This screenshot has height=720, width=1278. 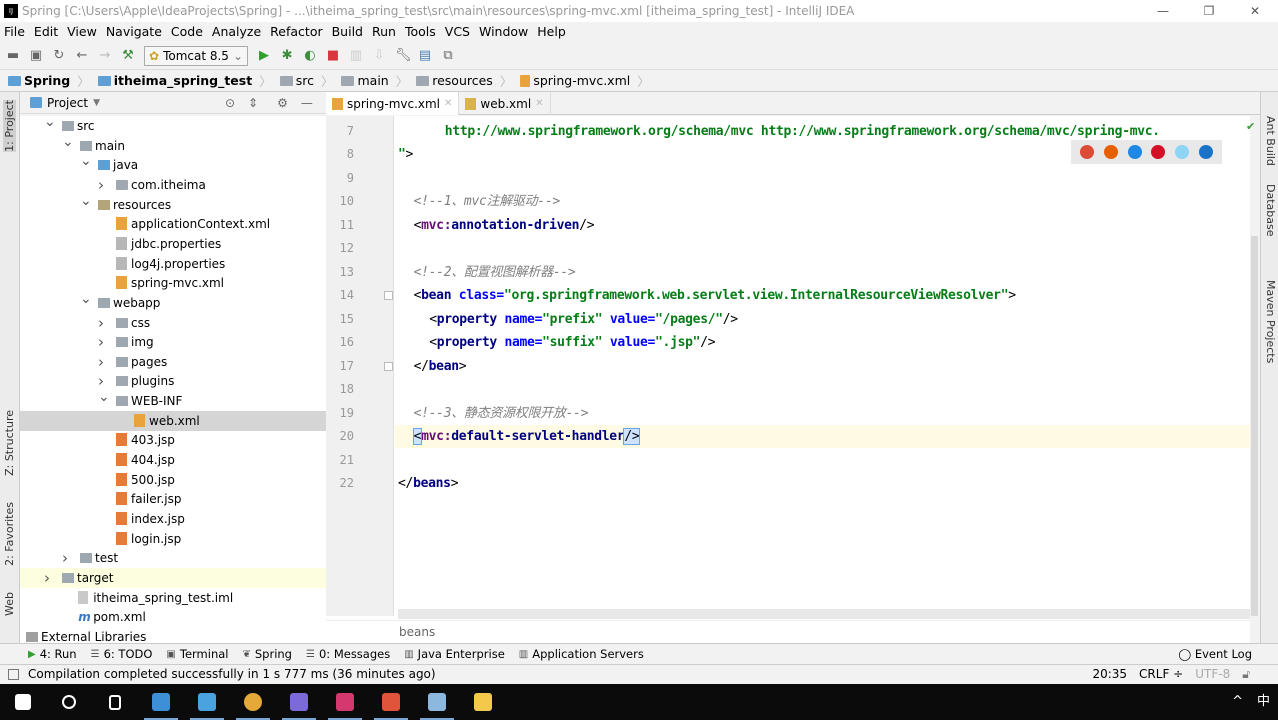 I want to click on menu-window: Window, so click(x=503, y=32).